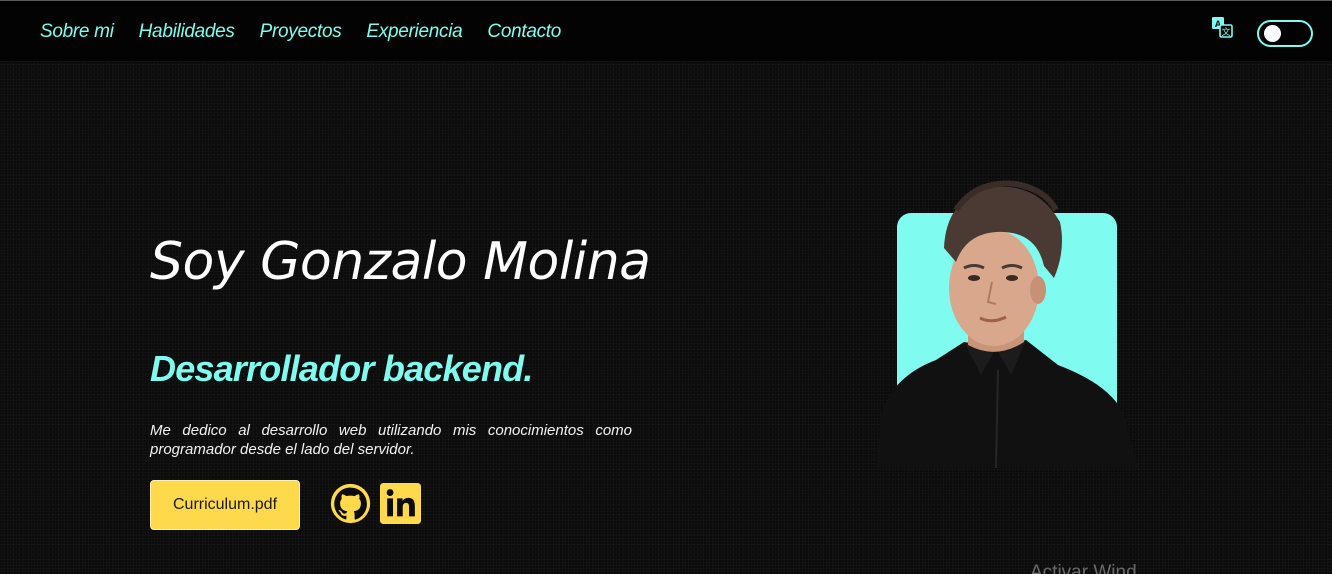 This screenshot has height=574, width=1332. What do you see at coordinates (400, 503) in the screenshot?
I see `linkedin-icon` at bounding box center [400, 503].